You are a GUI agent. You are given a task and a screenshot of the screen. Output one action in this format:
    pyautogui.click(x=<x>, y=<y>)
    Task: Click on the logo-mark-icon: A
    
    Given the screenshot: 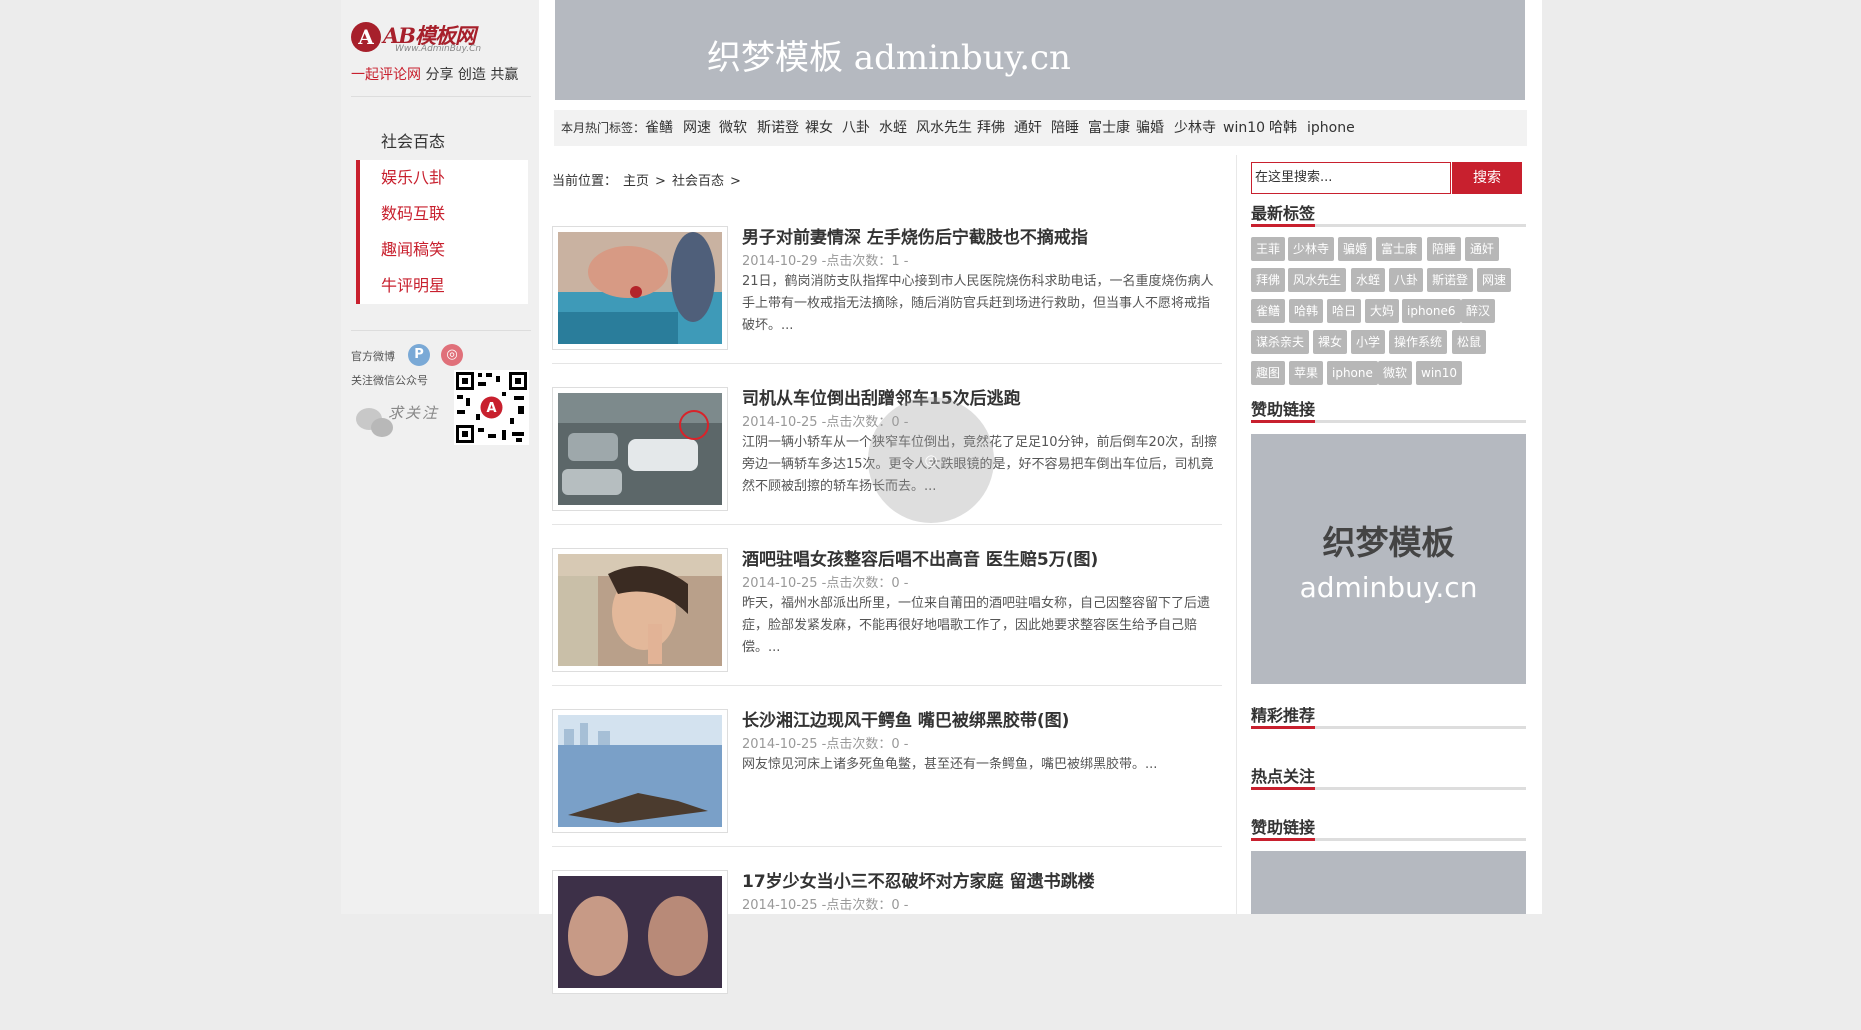 What is the action you would take?
    pyautogui.click(x=366, y=37)
    